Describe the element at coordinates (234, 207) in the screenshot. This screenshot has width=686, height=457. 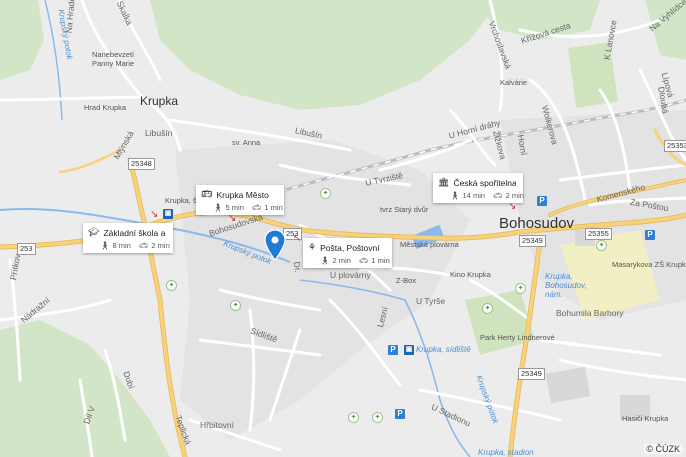
I see `walk-time: 5 min` at that location.